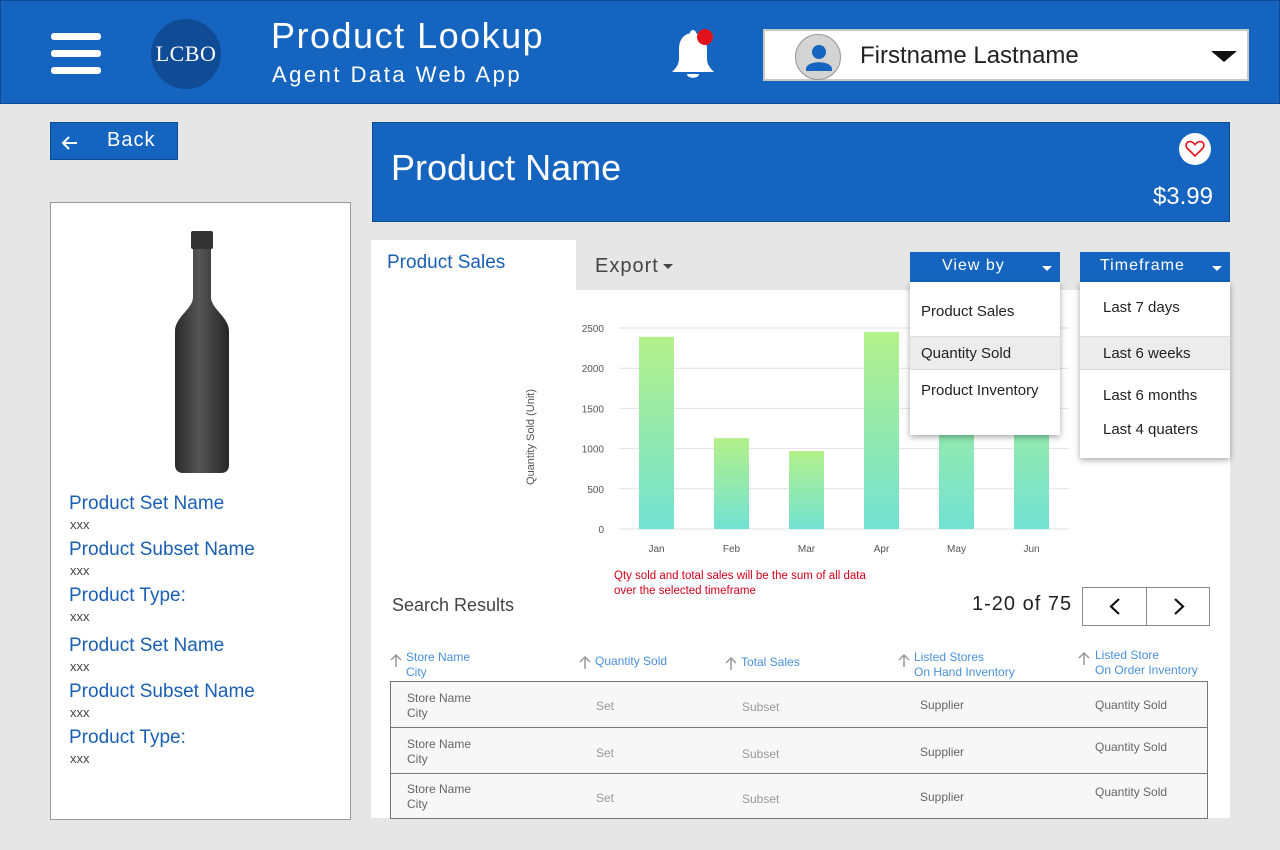 The height and width of the screenshot is (850, 1280). I want to click on product-price: $3.99, so click(1182, 196).